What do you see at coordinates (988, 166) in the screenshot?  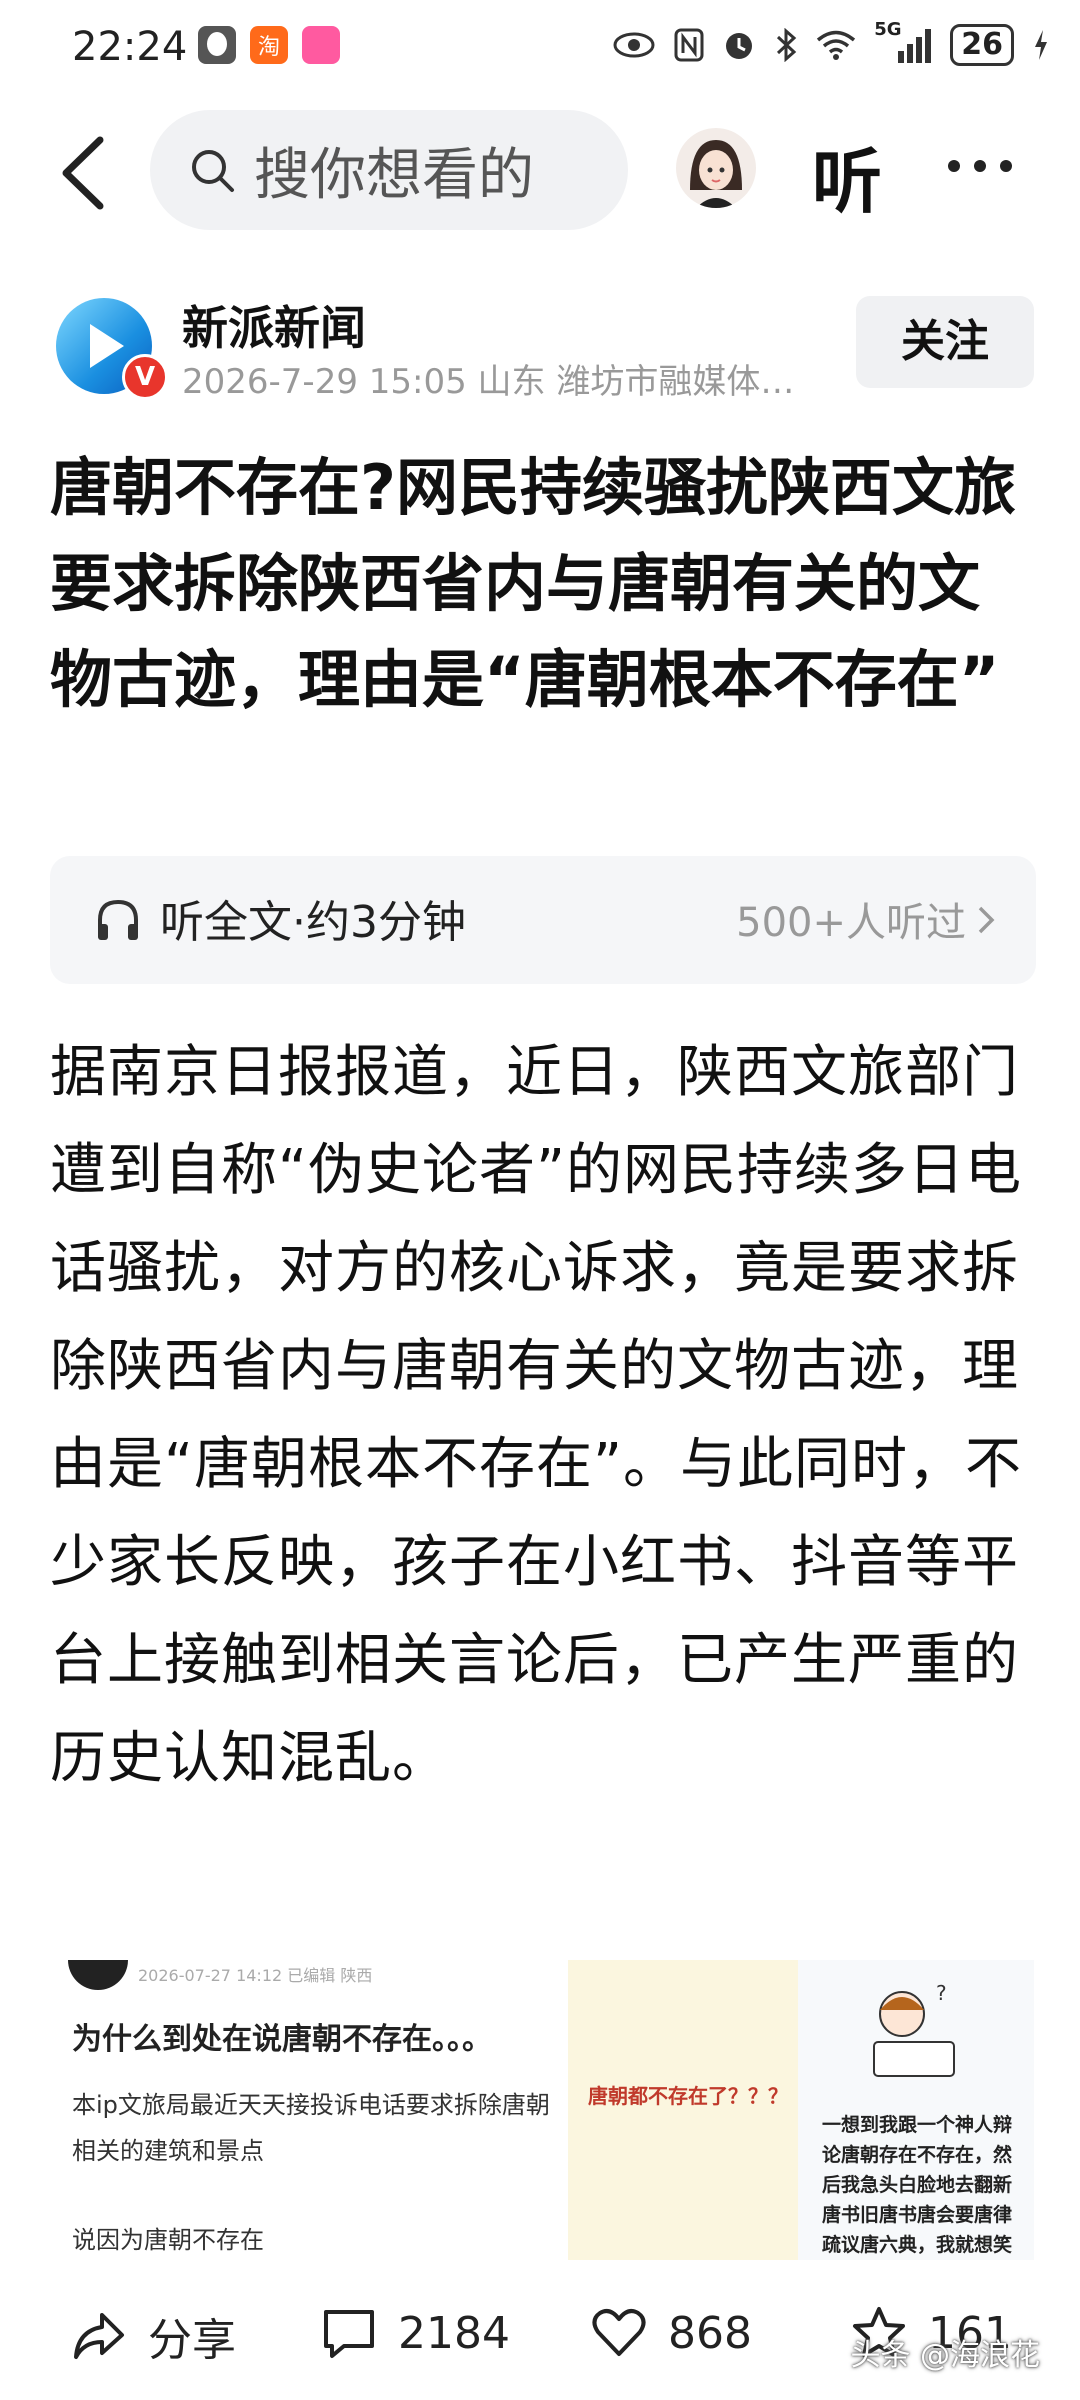 I see `more-button` at bounding box center [988, 166].